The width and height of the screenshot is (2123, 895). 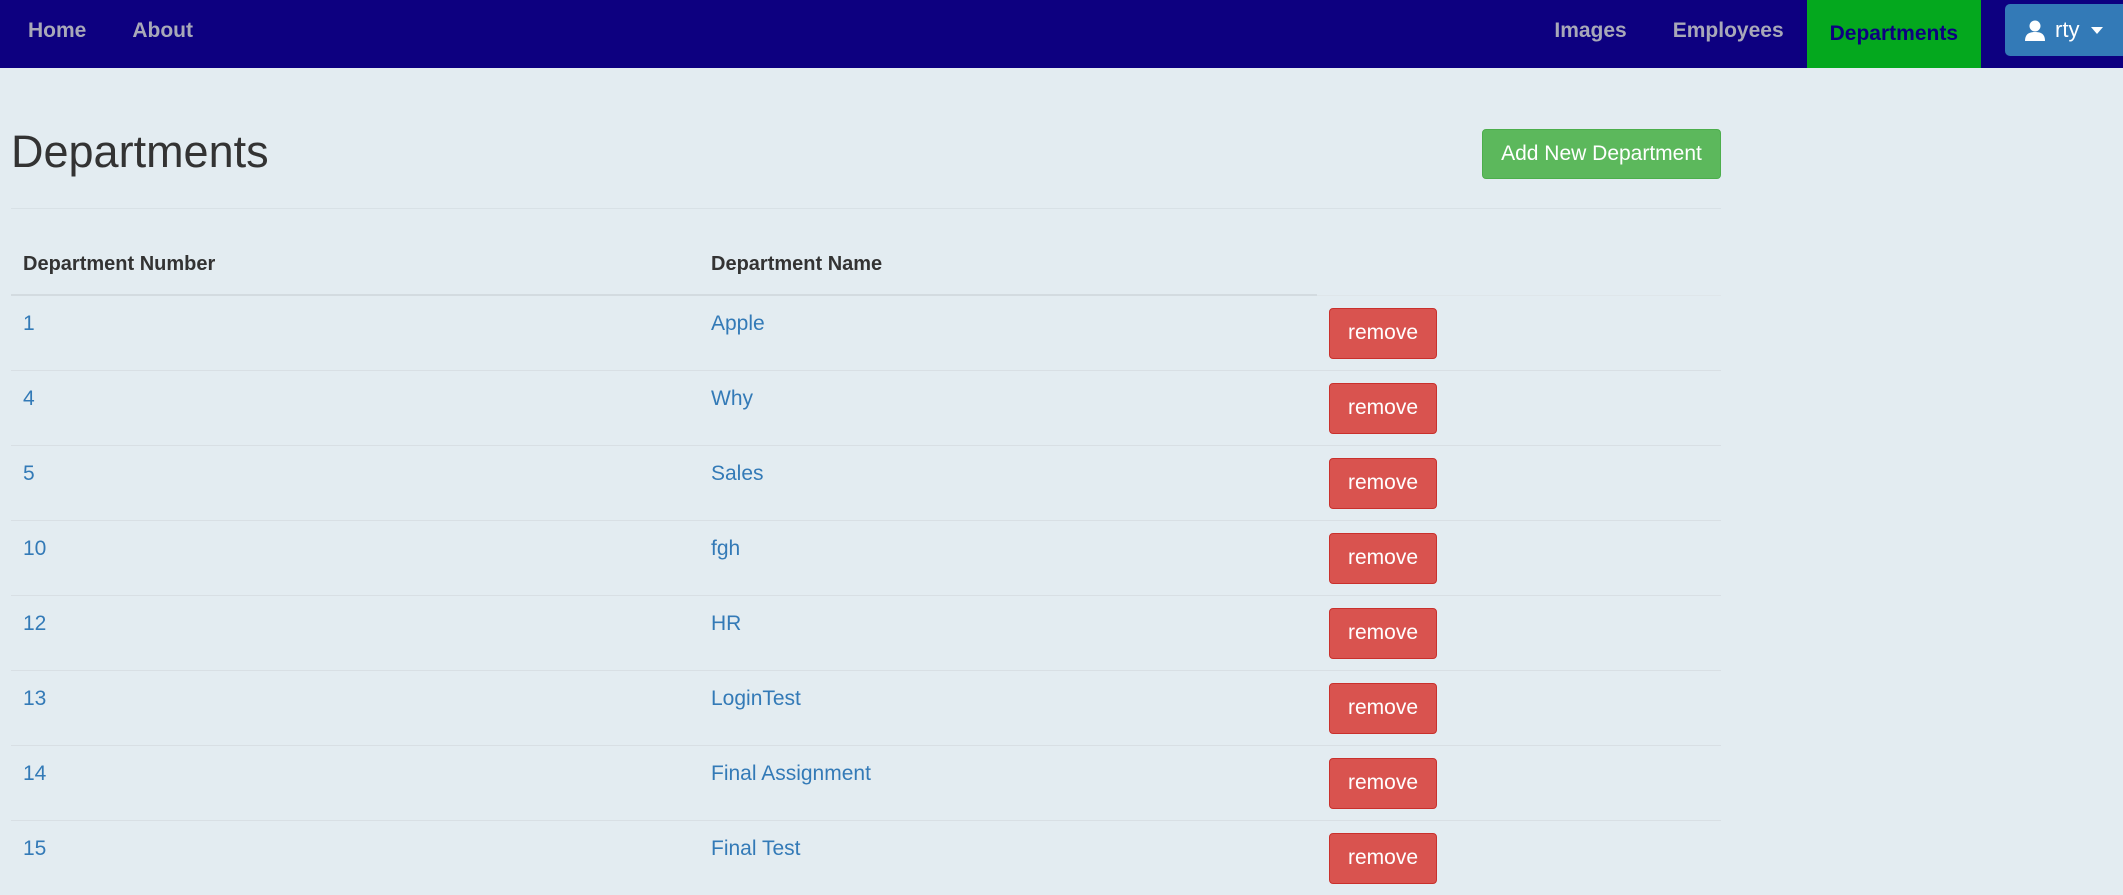 I want to click on table-header-row: Department Number Department Name, so click(x=866, y=265).